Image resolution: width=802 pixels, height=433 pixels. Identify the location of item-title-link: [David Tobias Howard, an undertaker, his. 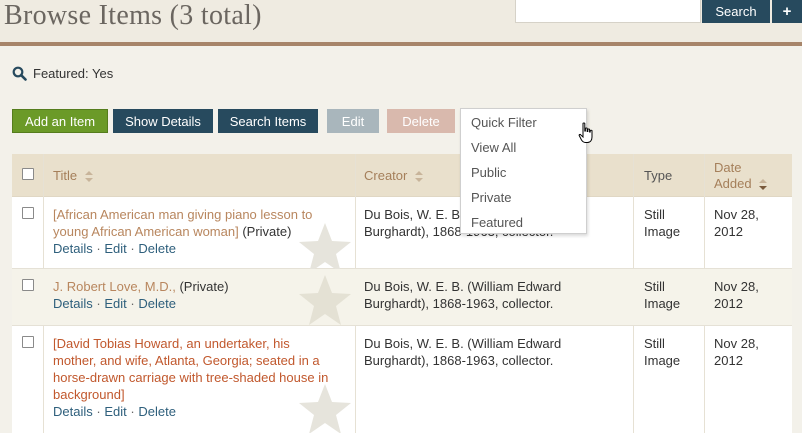
(203, 343).